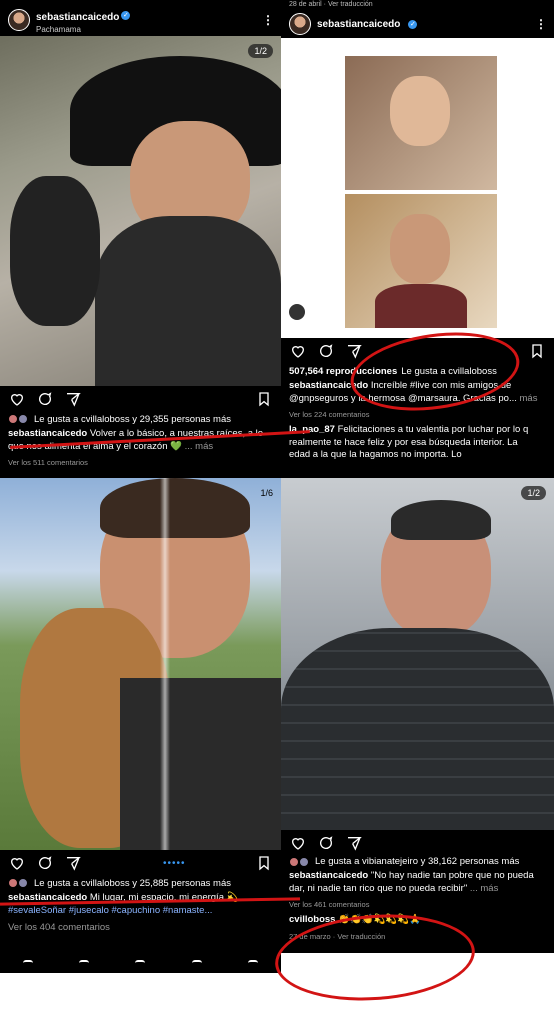 This screenshot has height=1024, width=554. What do you see at coordinates (449, 371) in the screenshot?
I see `liked-by: Le gusta a cvillaloboss` at bounding box center [449, 371].